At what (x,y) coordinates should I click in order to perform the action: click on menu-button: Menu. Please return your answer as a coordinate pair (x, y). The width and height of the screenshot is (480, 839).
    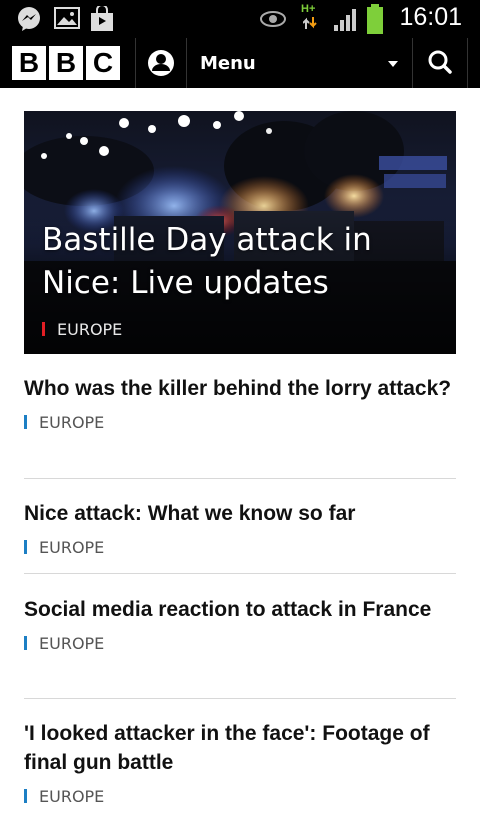
    Looking at the image, I should click on (299, 63).